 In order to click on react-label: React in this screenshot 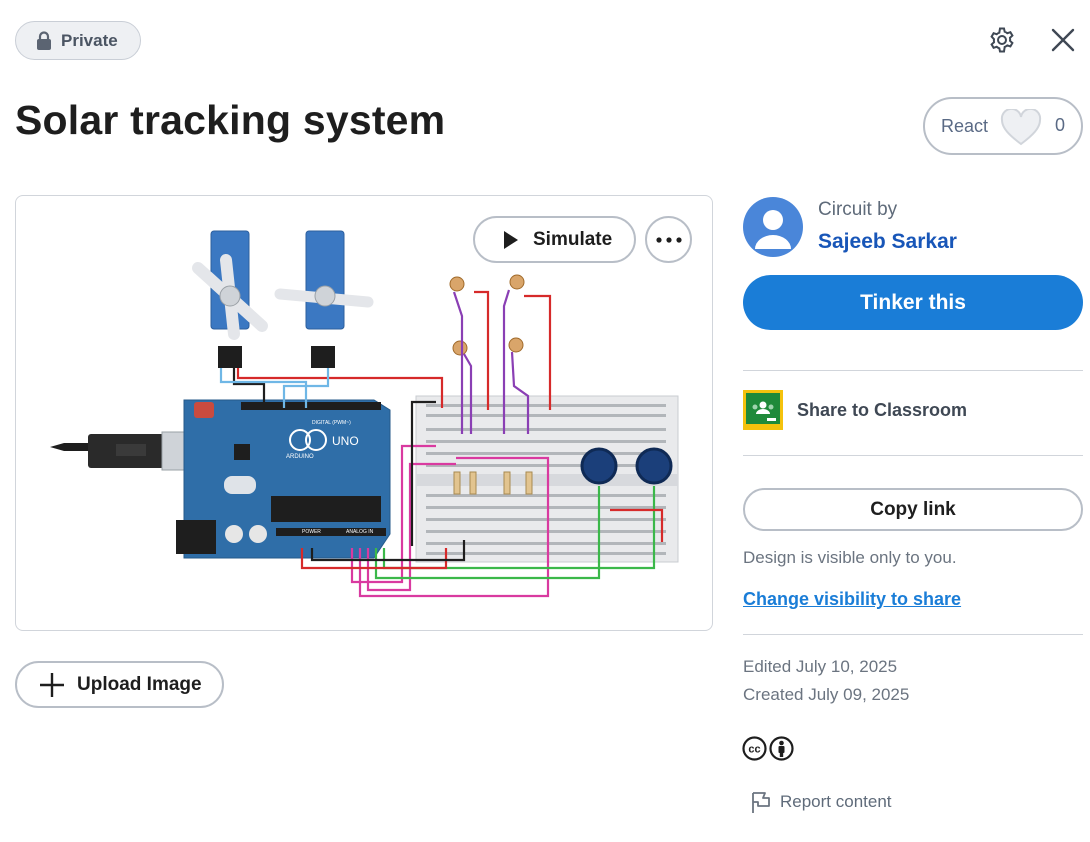, I will do `click(965, 125)`.